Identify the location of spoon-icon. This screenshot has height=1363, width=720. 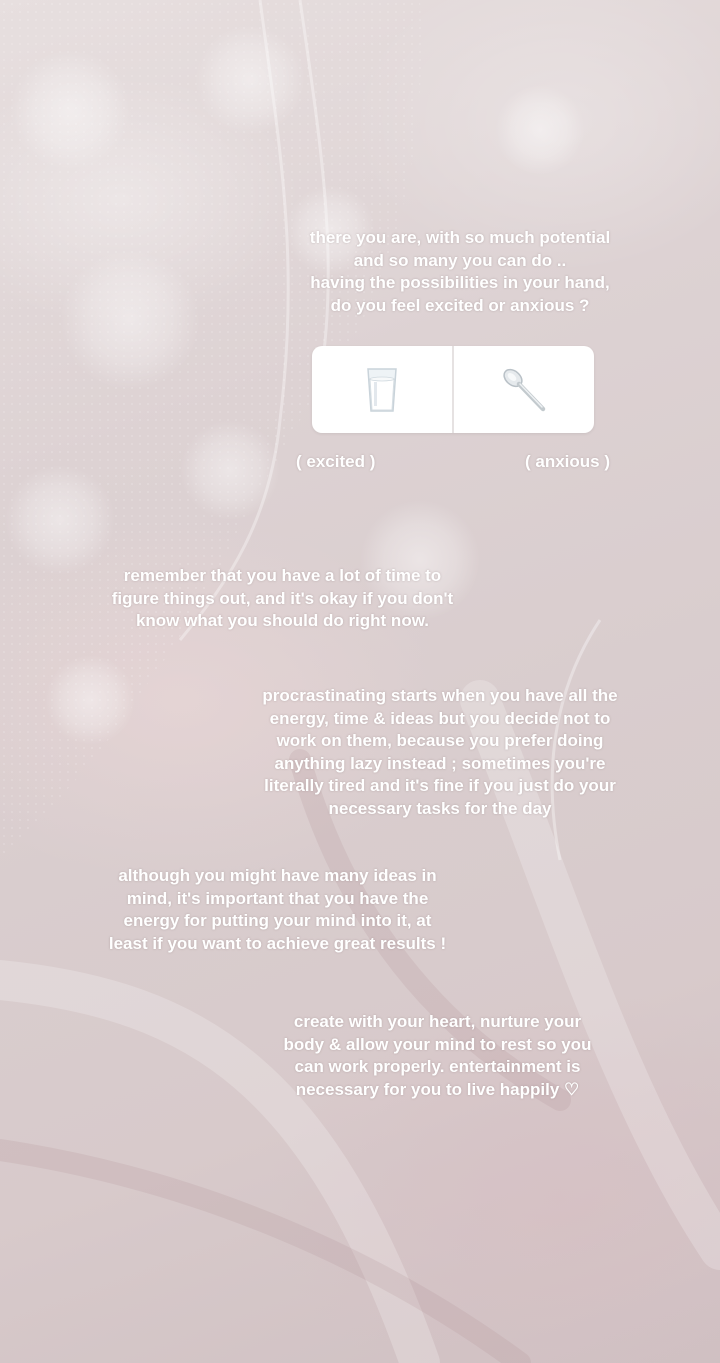
(524, 389).